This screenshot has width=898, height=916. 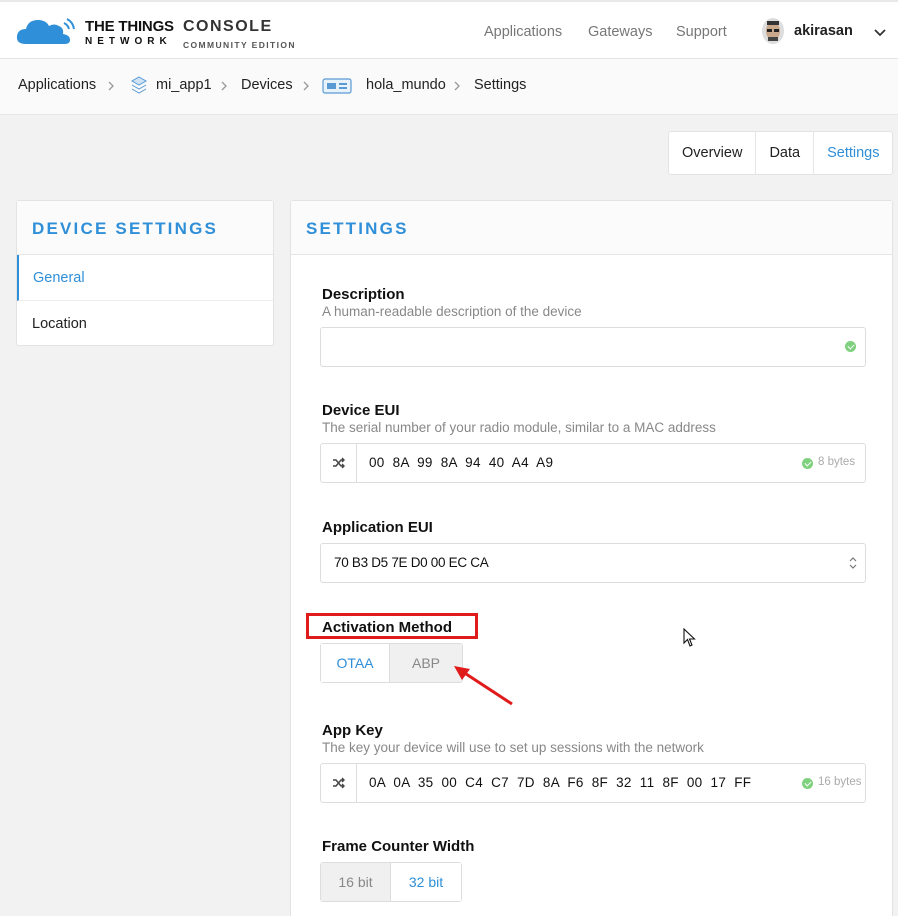 What do you see at coordinates (406, 85) in the screenshot?
I see `breadcrumb-device: hola_mundo` at bounding box center [406, 85].